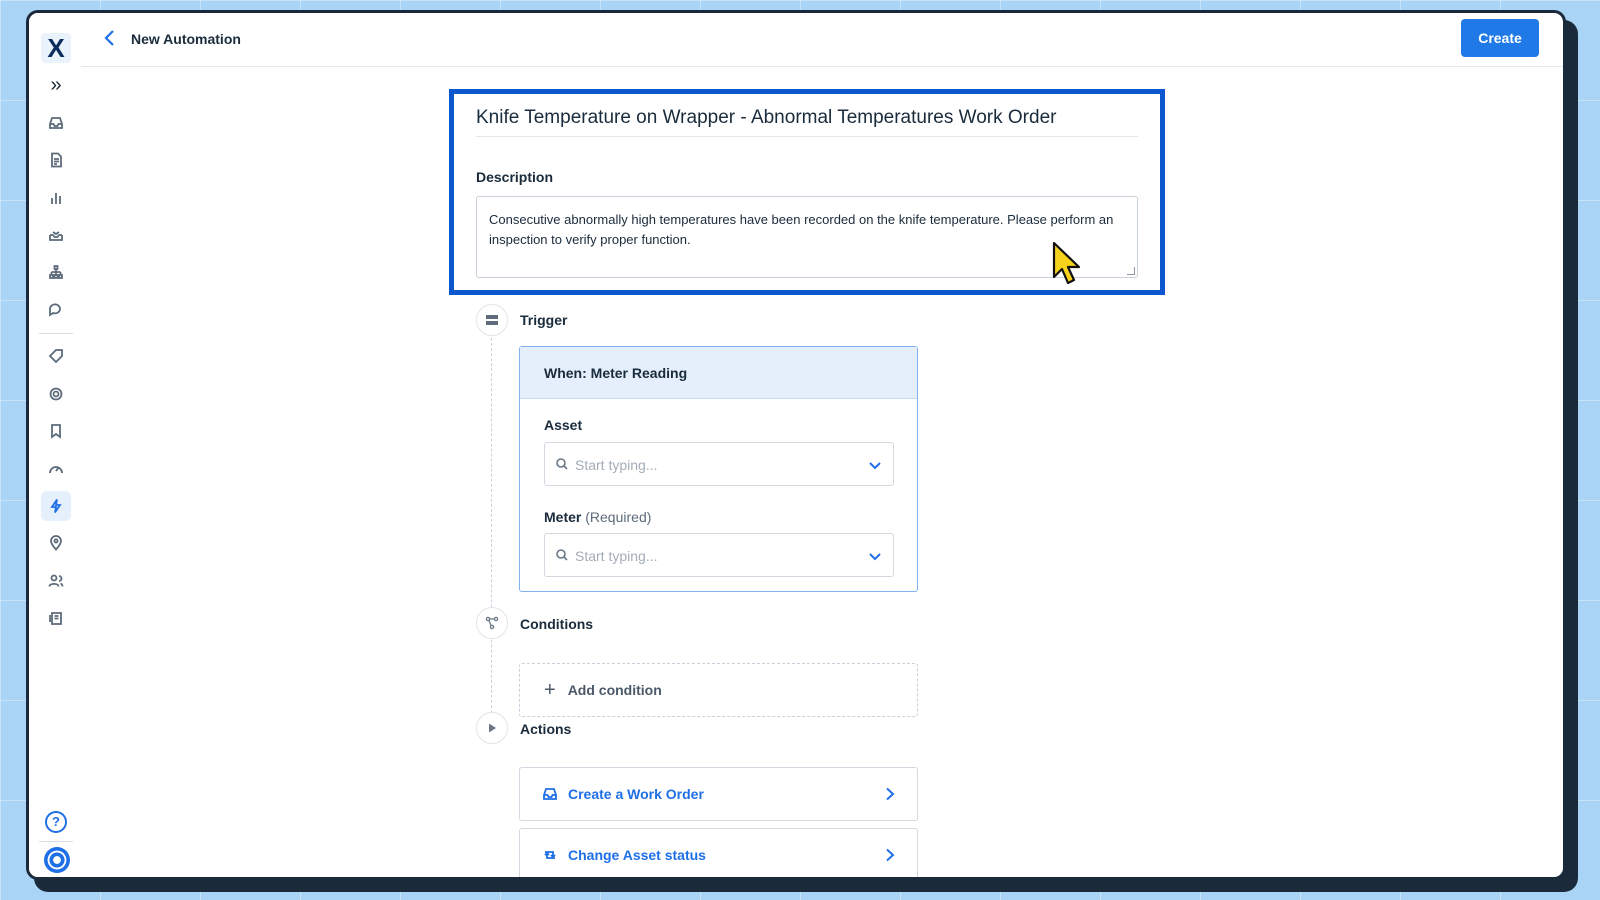 The height and width of the screenshot is (900, 1600). What do you see at coordinates (1131, 271) in the screenshot?
I see `resize-handle` at bounding box center [1131, 271].